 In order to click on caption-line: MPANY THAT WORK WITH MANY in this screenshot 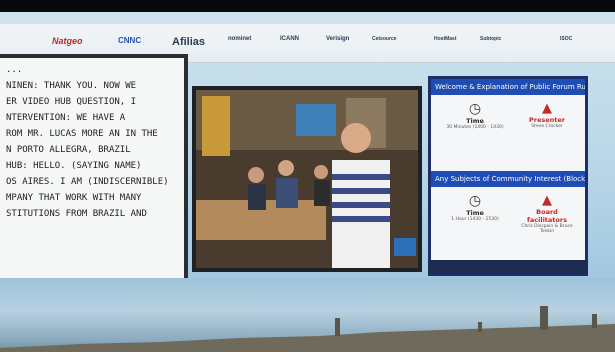, I will do `click(74, 198)`.